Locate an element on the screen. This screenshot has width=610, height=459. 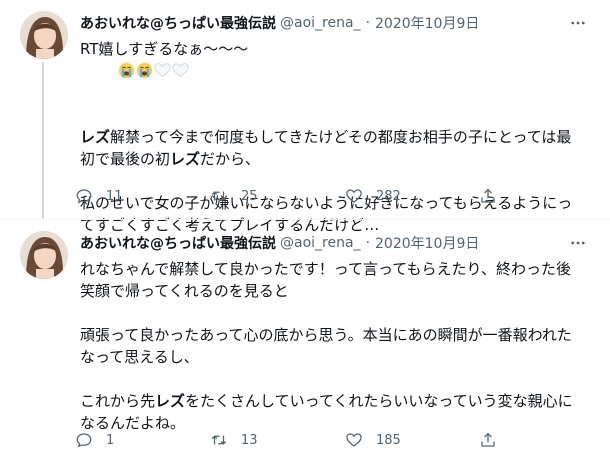
text-run: だから、 is located at coordinates (230, 159).